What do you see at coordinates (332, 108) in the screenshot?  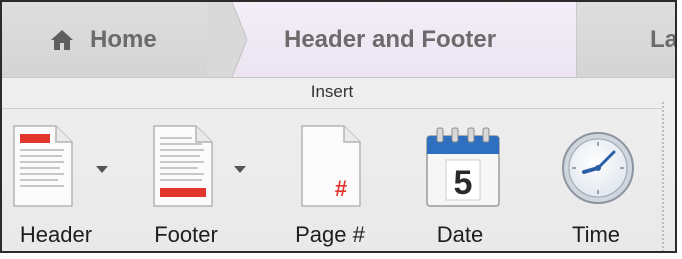 I see `group-divider` at bounding box center [332, 108].